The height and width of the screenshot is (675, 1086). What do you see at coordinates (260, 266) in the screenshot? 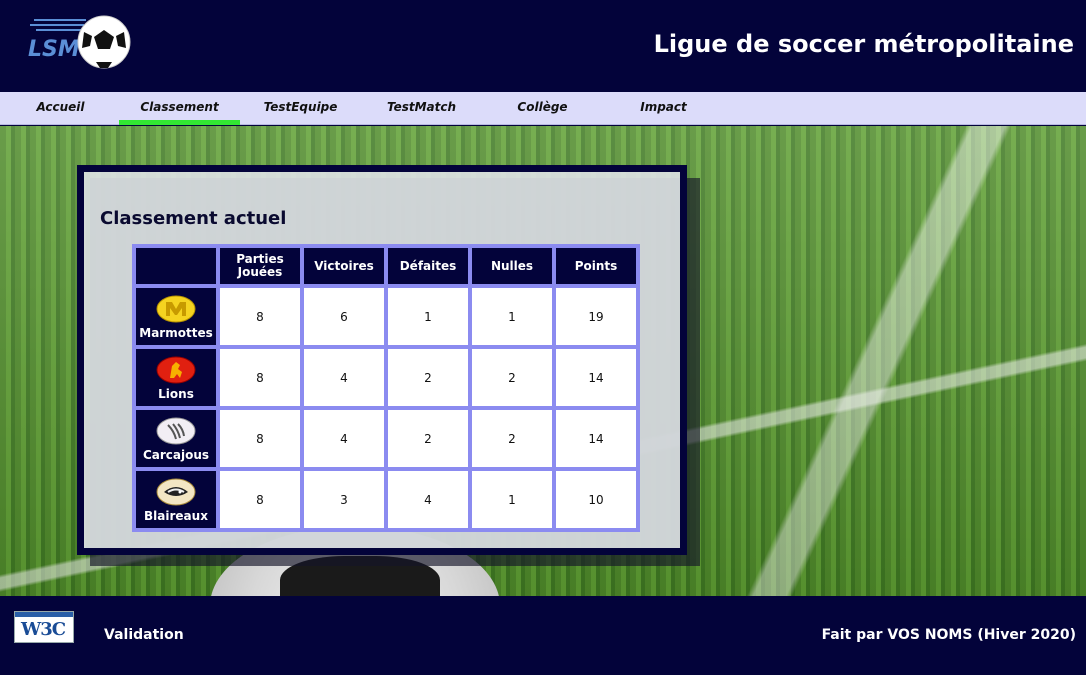
I see `header-played: Parties Jouées` at bounding box center [260, 266].